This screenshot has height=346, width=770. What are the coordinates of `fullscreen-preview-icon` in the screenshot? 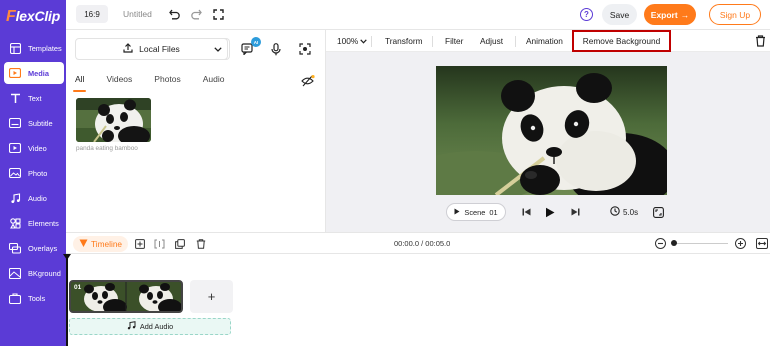 It's located at (658, 212).